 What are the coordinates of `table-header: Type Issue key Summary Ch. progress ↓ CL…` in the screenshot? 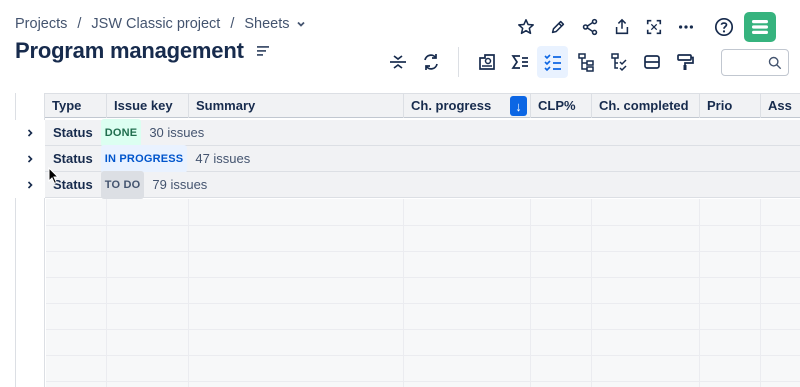 It's located at (422, 105).